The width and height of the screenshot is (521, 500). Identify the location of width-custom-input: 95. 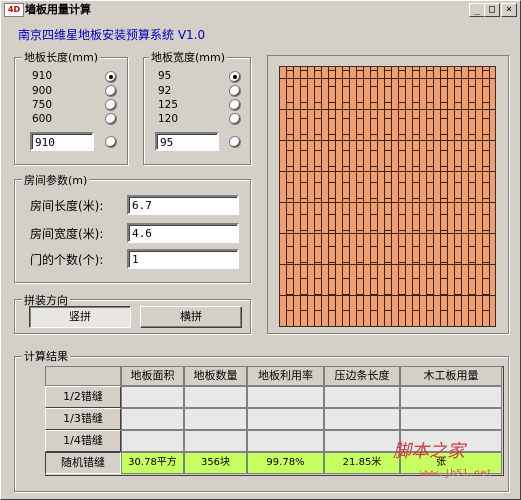
(187, 141).